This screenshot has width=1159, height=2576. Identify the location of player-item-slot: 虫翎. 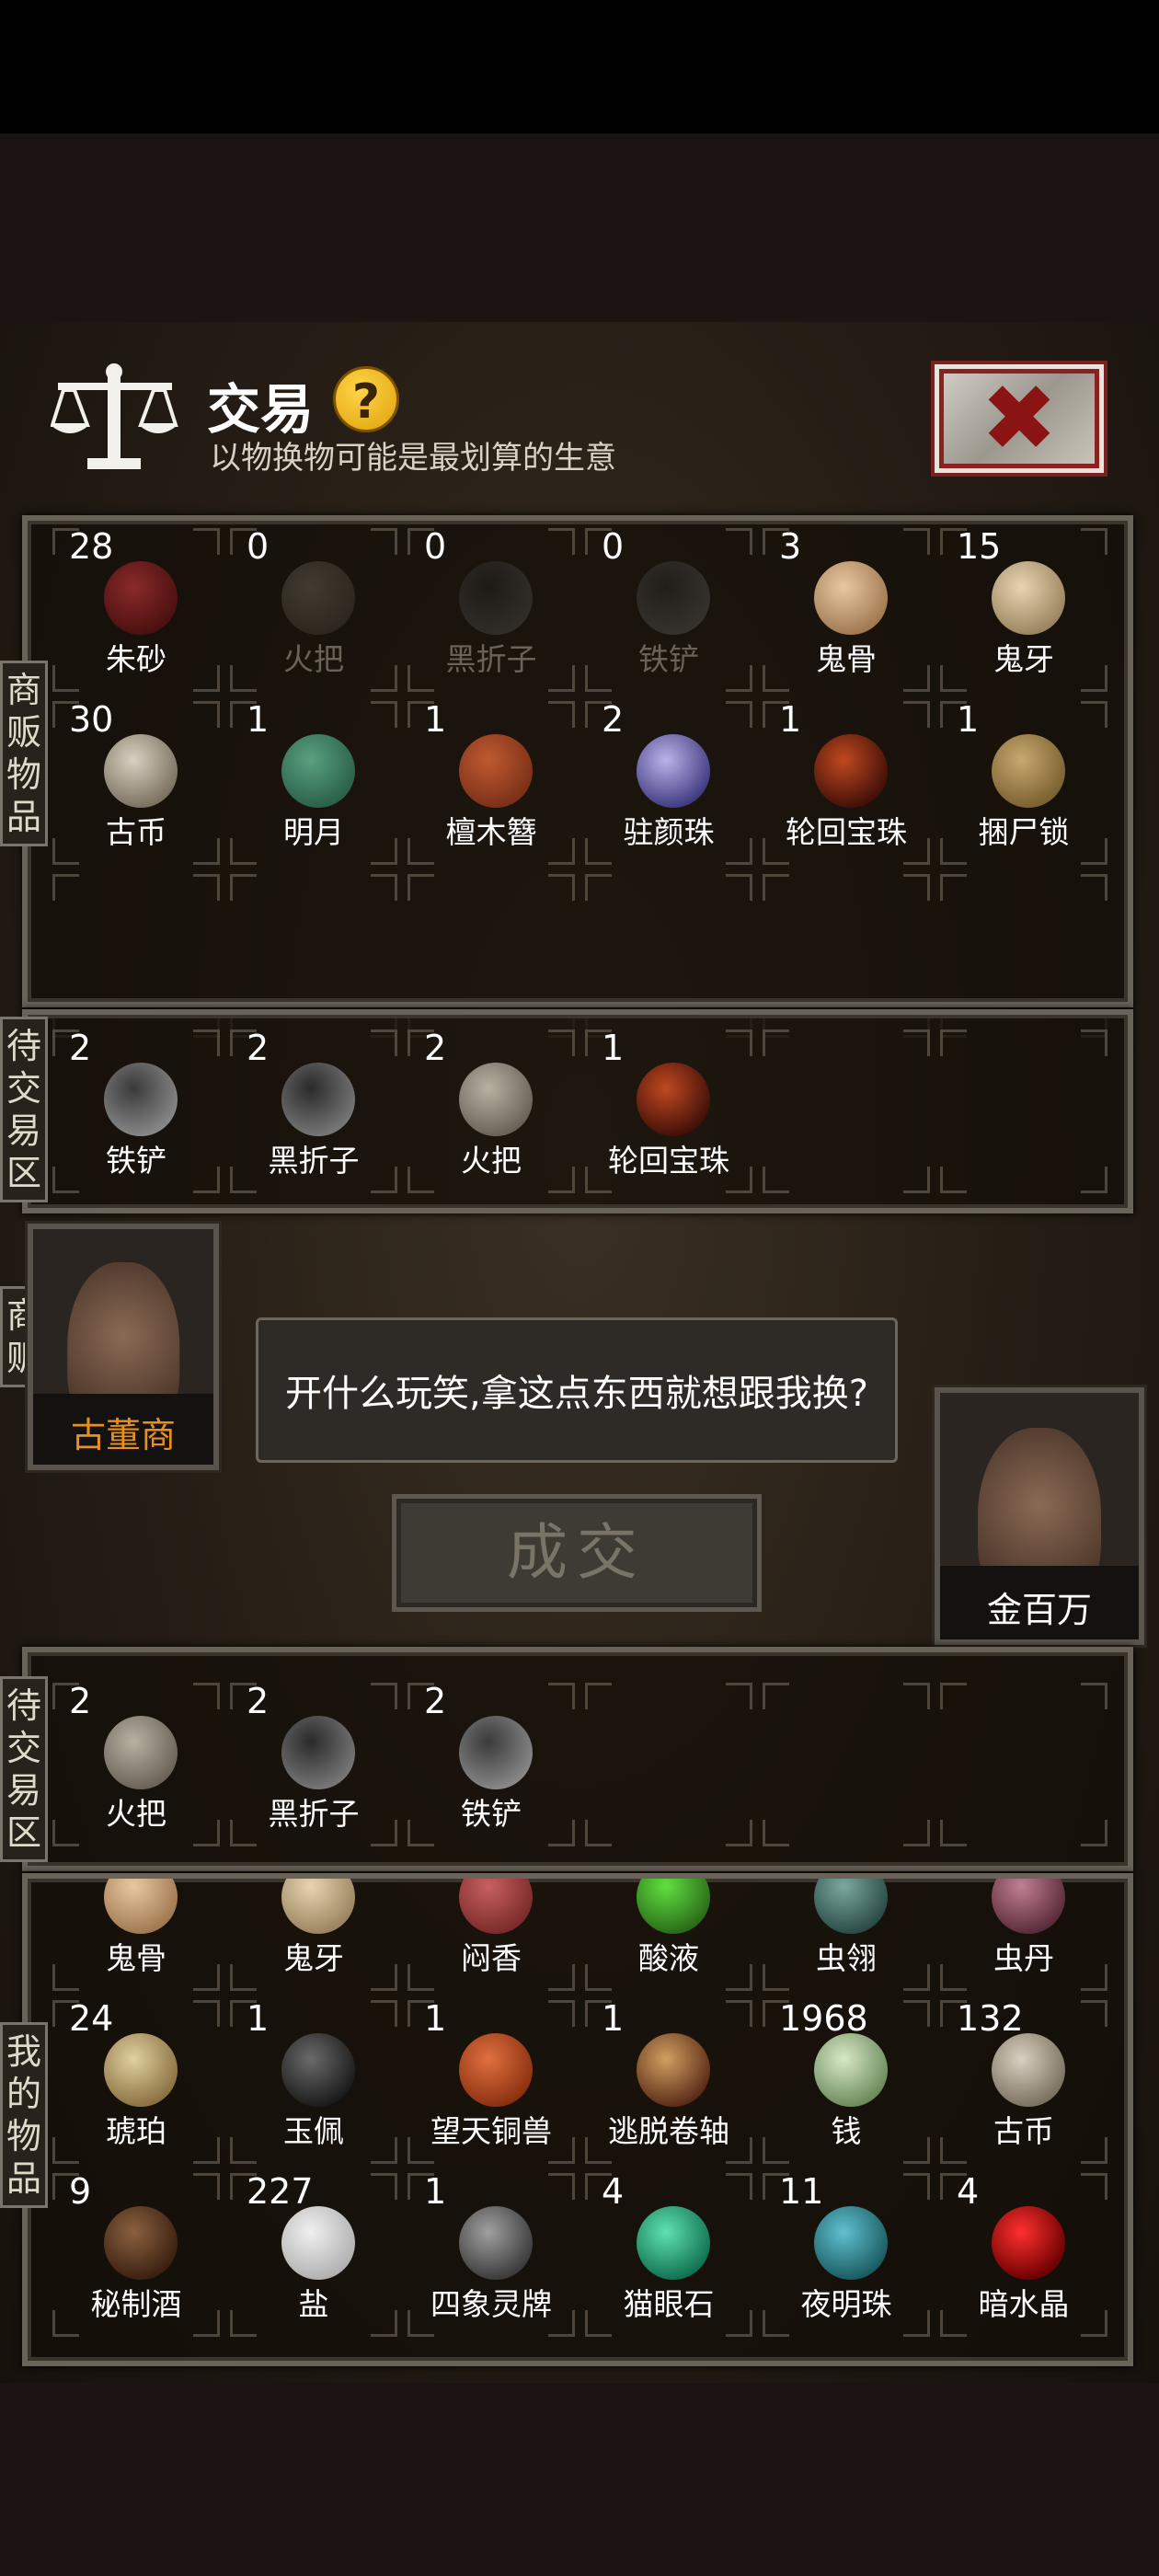
(846, 1937).